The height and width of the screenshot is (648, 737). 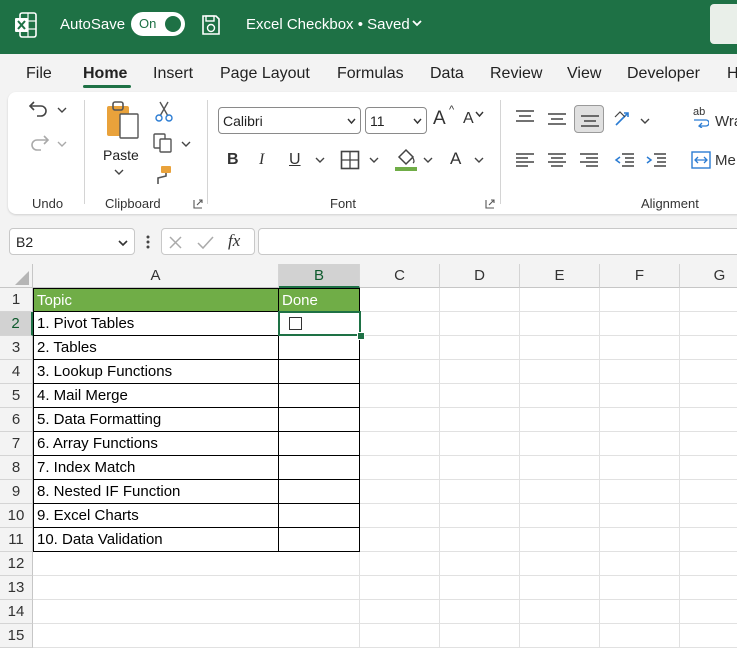 What do you see at coordinates (186, 144) in the screenshot?
I see `copy-dropdown-icon` at bounding box center [186, 144].